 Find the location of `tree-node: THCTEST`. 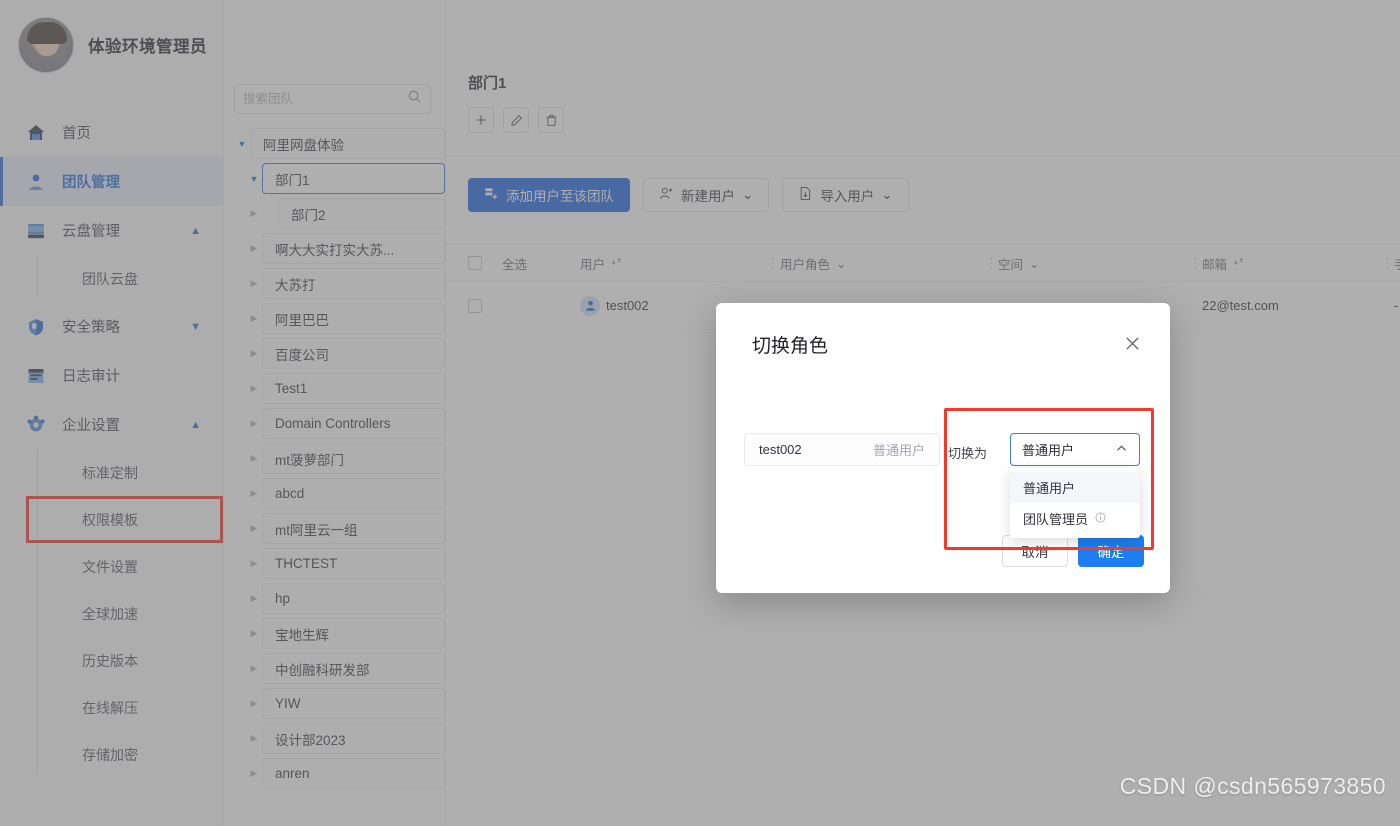

tree-node: THCTEST is located at coordinates (353, 563).